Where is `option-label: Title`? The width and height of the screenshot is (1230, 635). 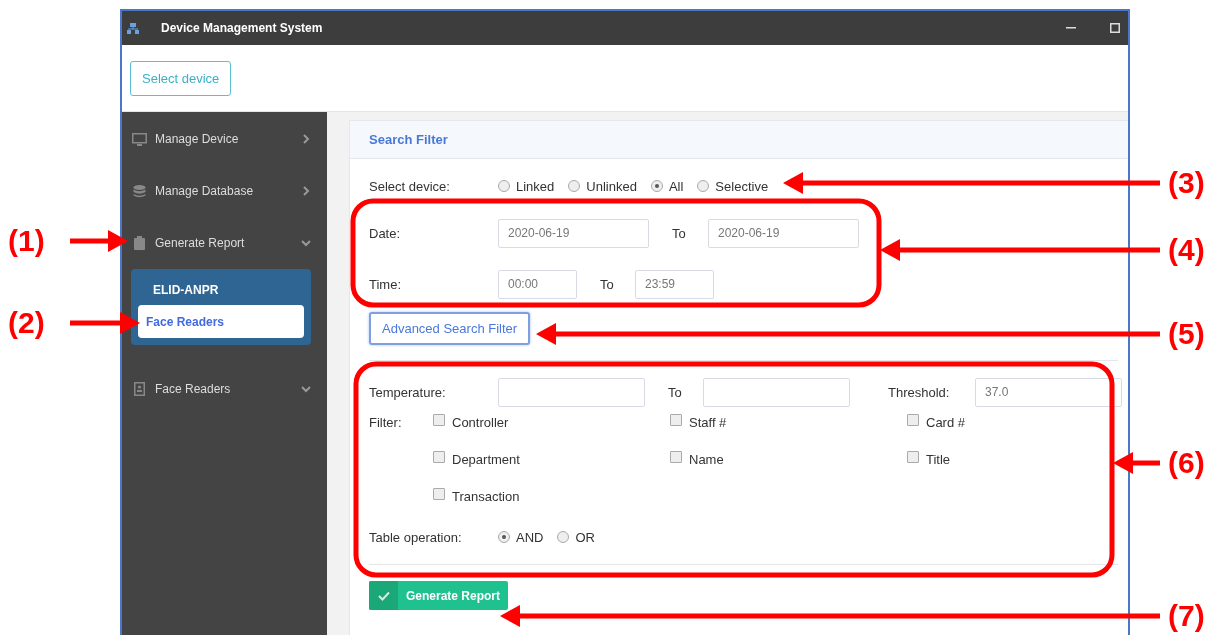
option-label: Title is located at coordinates (938, 459).